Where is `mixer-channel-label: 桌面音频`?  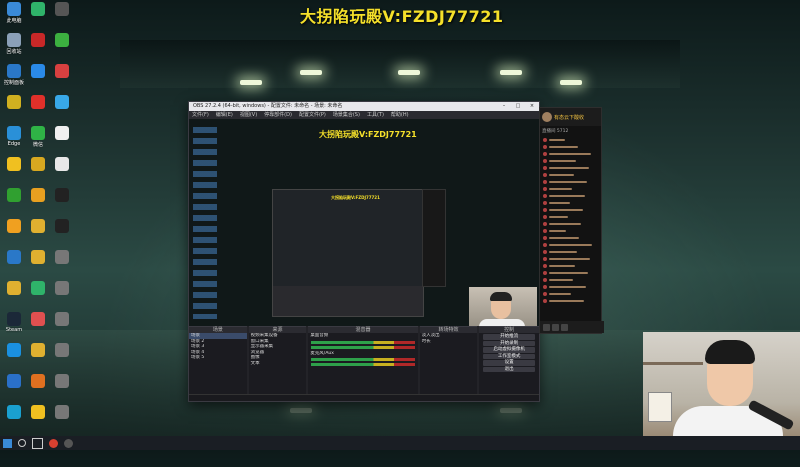
mixer-channel-label: 桌面音频 is located at coordinates (319, 335).